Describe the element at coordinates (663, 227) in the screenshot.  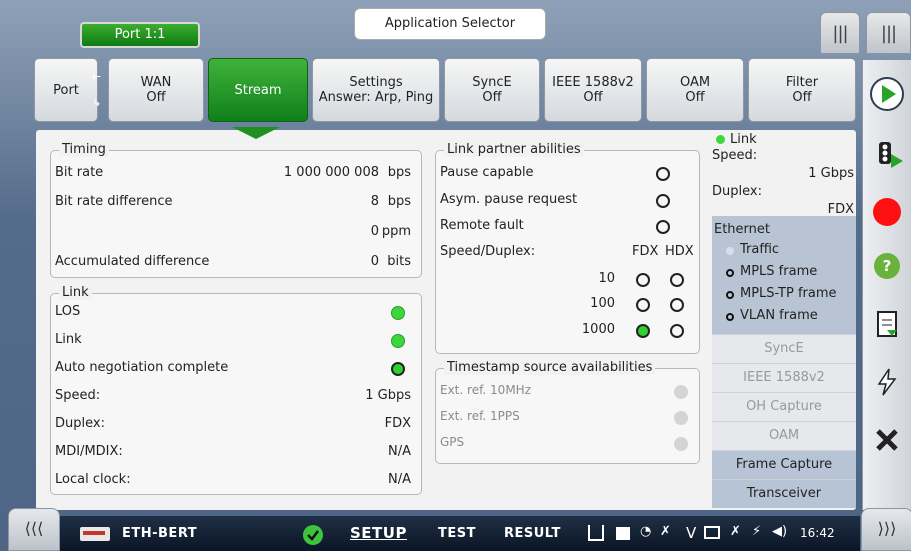
I see `remote-fault-indicator-icon` at that location.